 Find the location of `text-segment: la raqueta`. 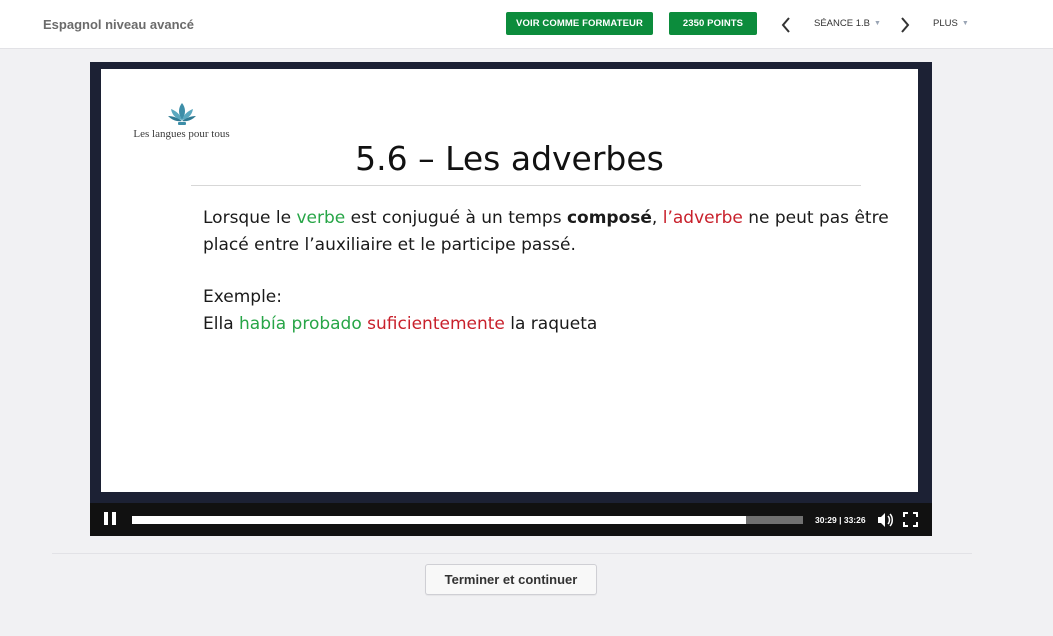

text-segment: la raqueta is located at coordinates (551, 324).